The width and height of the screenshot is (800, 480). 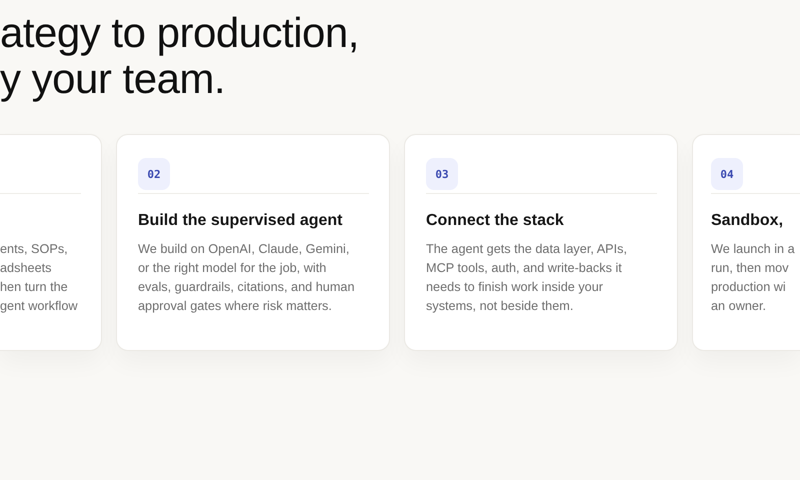 I want to click on card-title: Build the supervised agent, so click(x=240, y=220).